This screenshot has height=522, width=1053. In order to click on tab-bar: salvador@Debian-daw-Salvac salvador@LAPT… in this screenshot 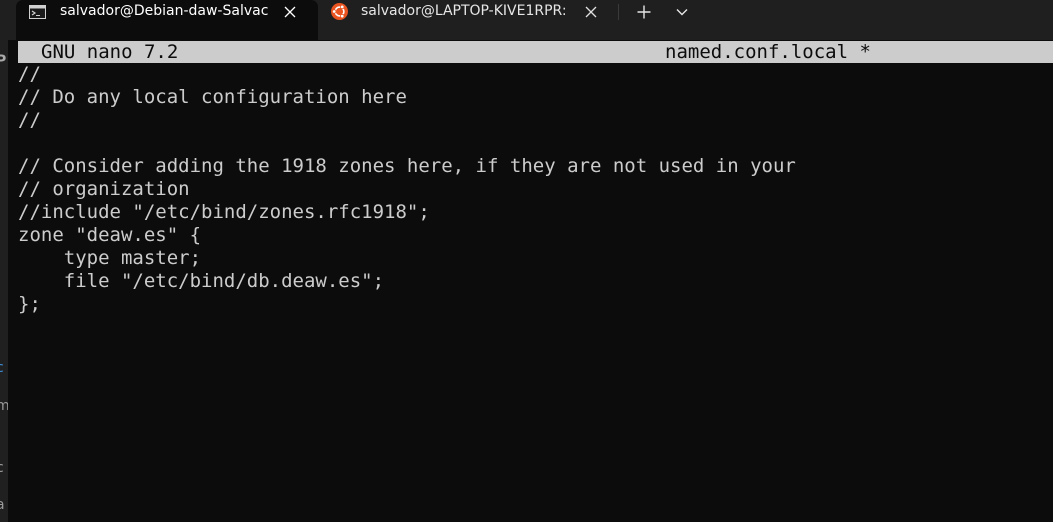, I will do `click(526, 20)`.